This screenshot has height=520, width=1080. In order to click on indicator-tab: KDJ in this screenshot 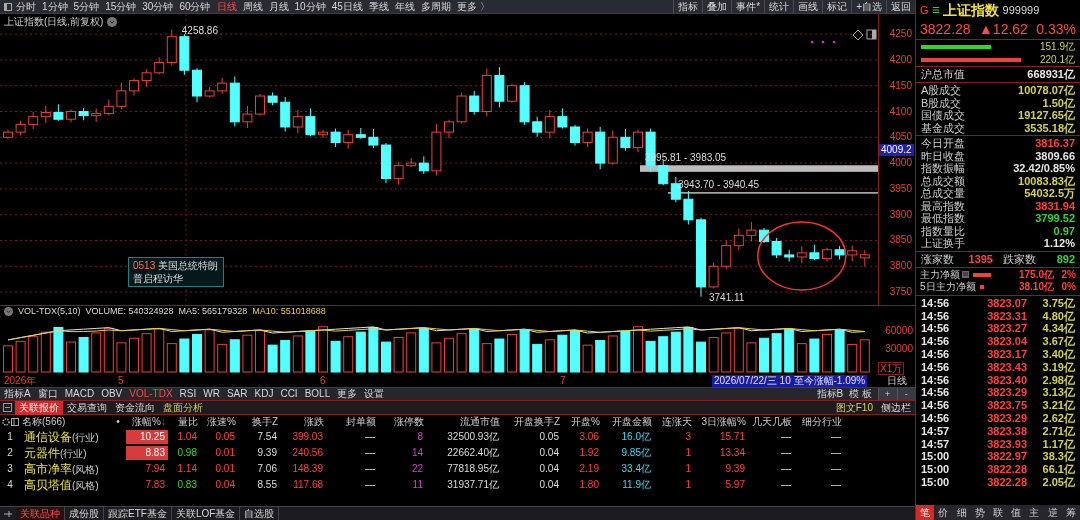, I will do `click(264, 394)`.